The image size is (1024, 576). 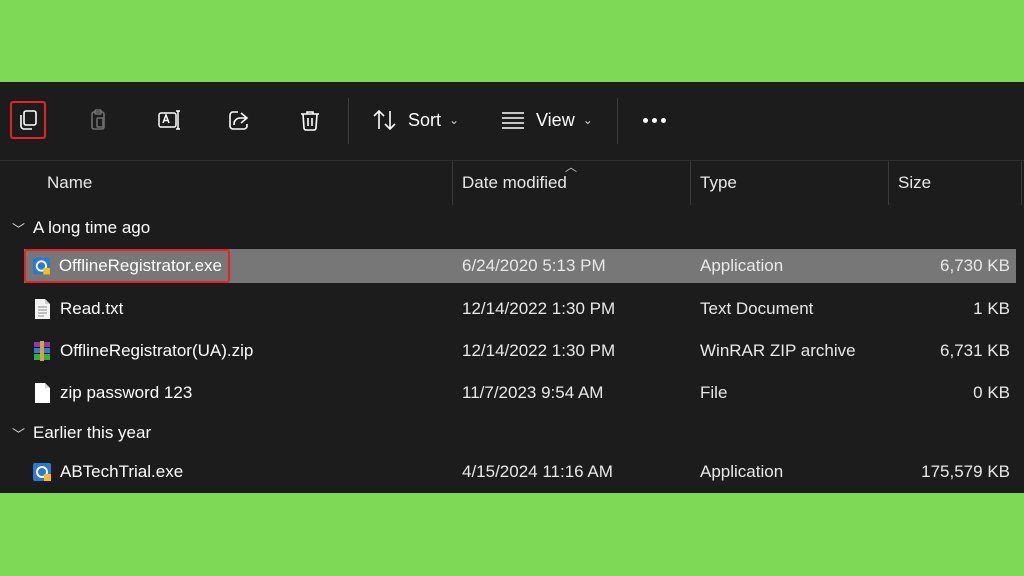 I want to click on file-type: File, so click(x=714, y=392).